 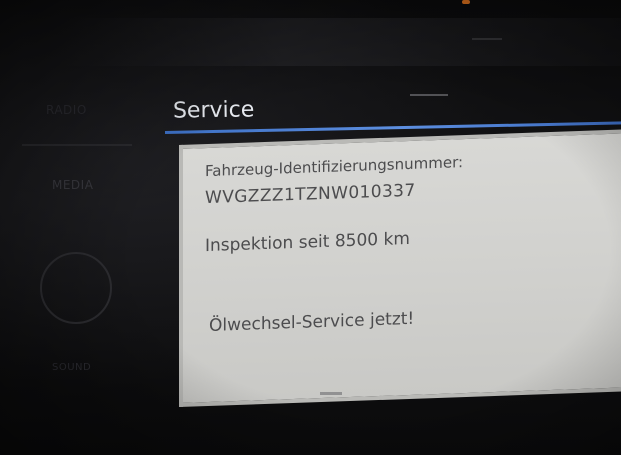 I want to click on vin-label: Fahrzeug-Identifizierungsnummer:, so click(x=334, y=167).